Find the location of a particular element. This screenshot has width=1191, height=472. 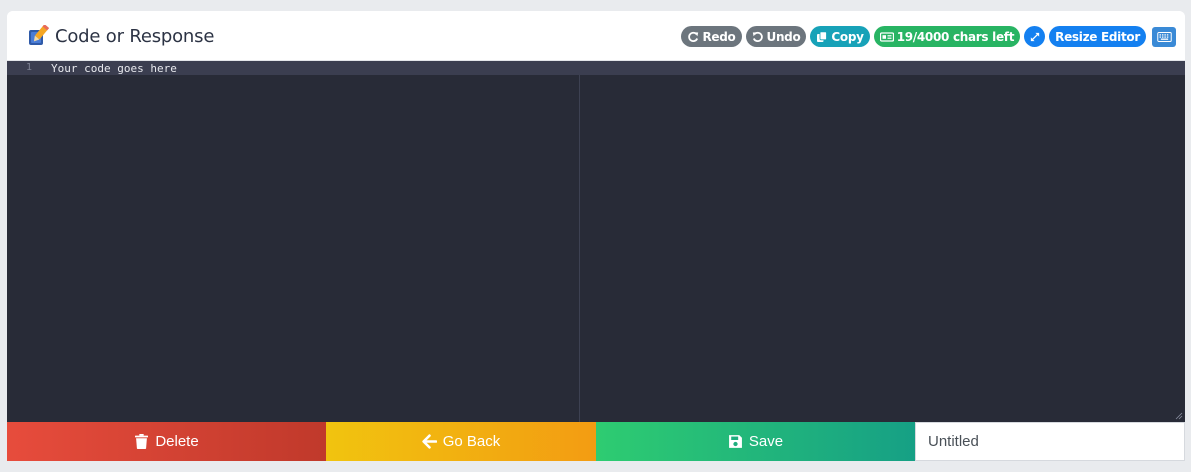

redo-icon is located at coordinates (693, 36).